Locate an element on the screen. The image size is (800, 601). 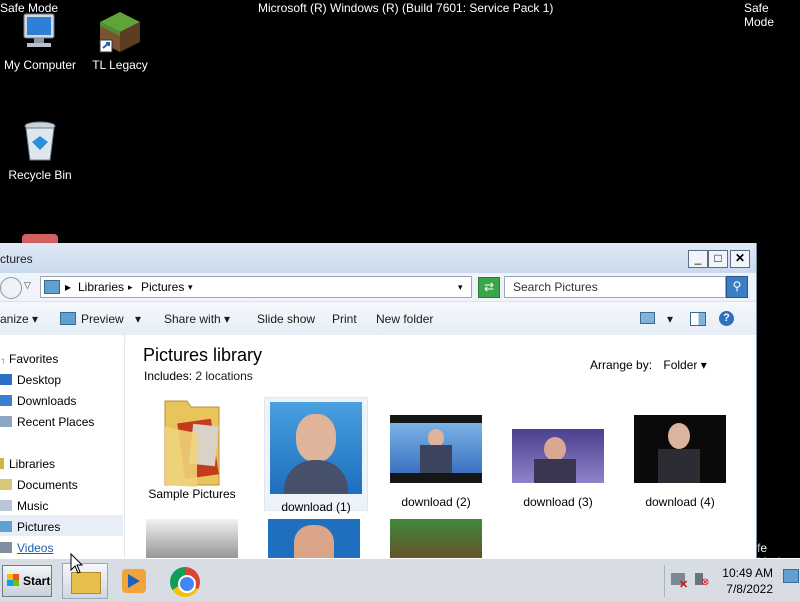
title-bar: ctures _ □ ✕ is located at coordinates (378, 258).